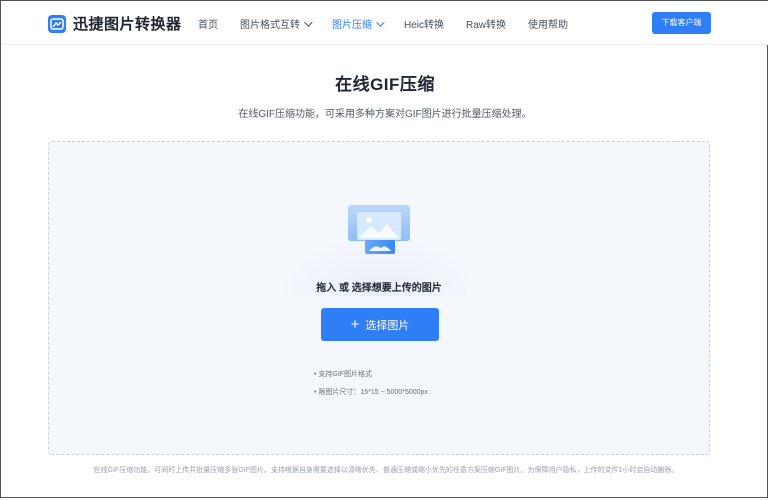 The width and height of the screenshot is (770, 500). I want to click on nav-item-label: Heic转换, so click(424, 25).